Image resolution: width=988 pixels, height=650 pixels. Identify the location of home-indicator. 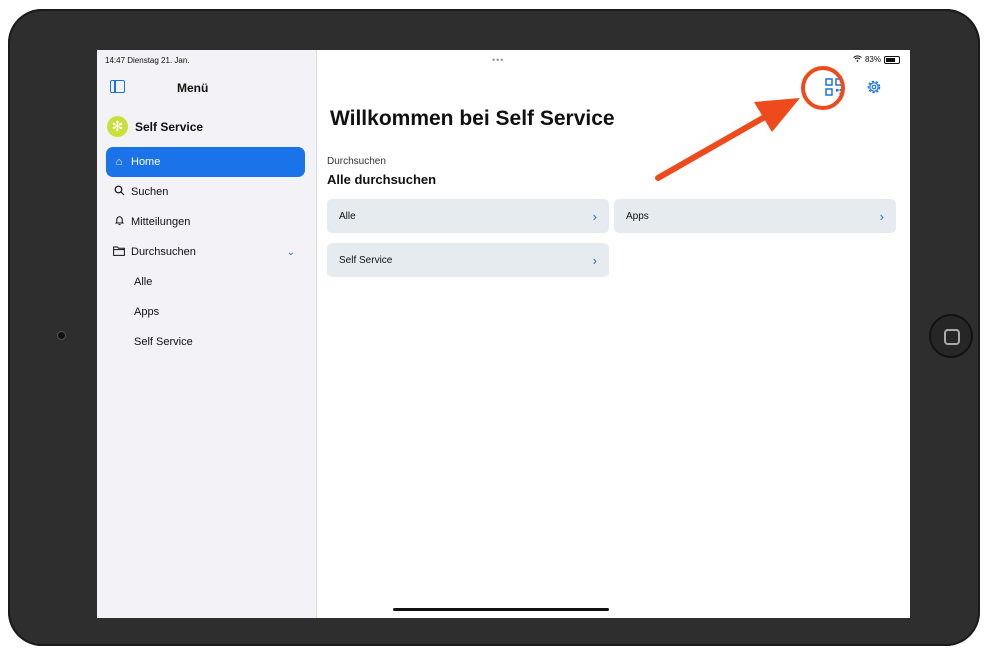
(501, 609).